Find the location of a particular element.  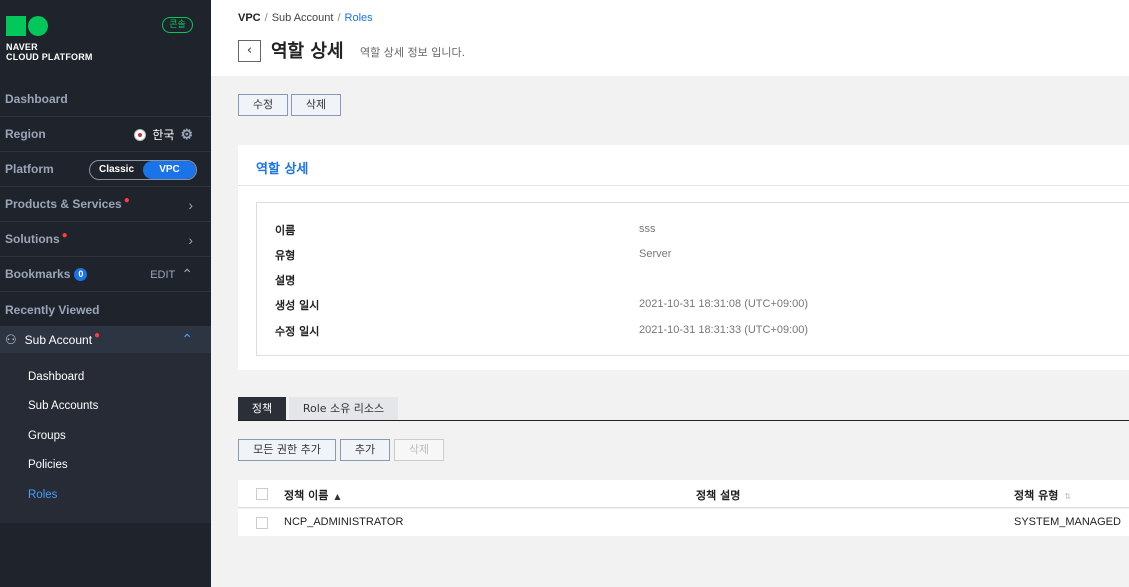

region-label: Region is located at coordinates (25, 134).